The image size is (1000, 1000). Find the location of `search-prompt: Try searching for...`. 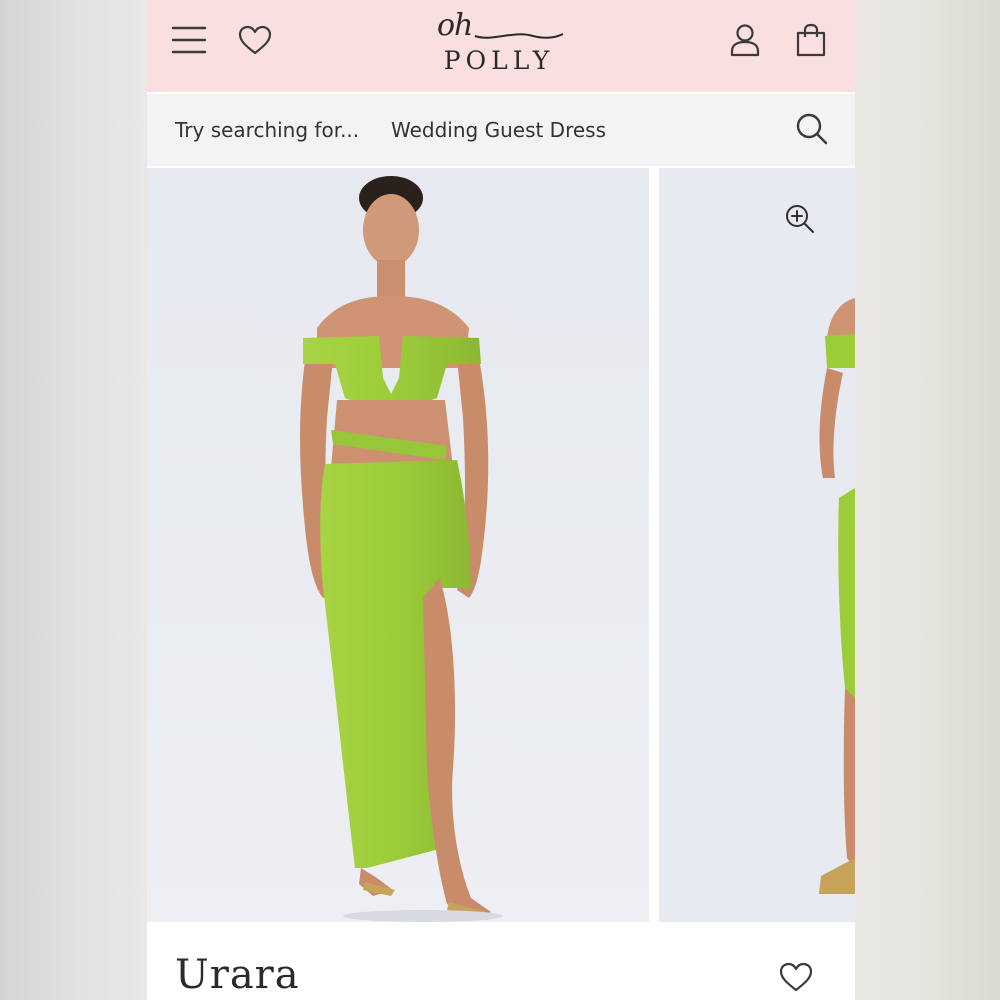

search-prompt: Try searching for... is located at coordinates (267, 130).